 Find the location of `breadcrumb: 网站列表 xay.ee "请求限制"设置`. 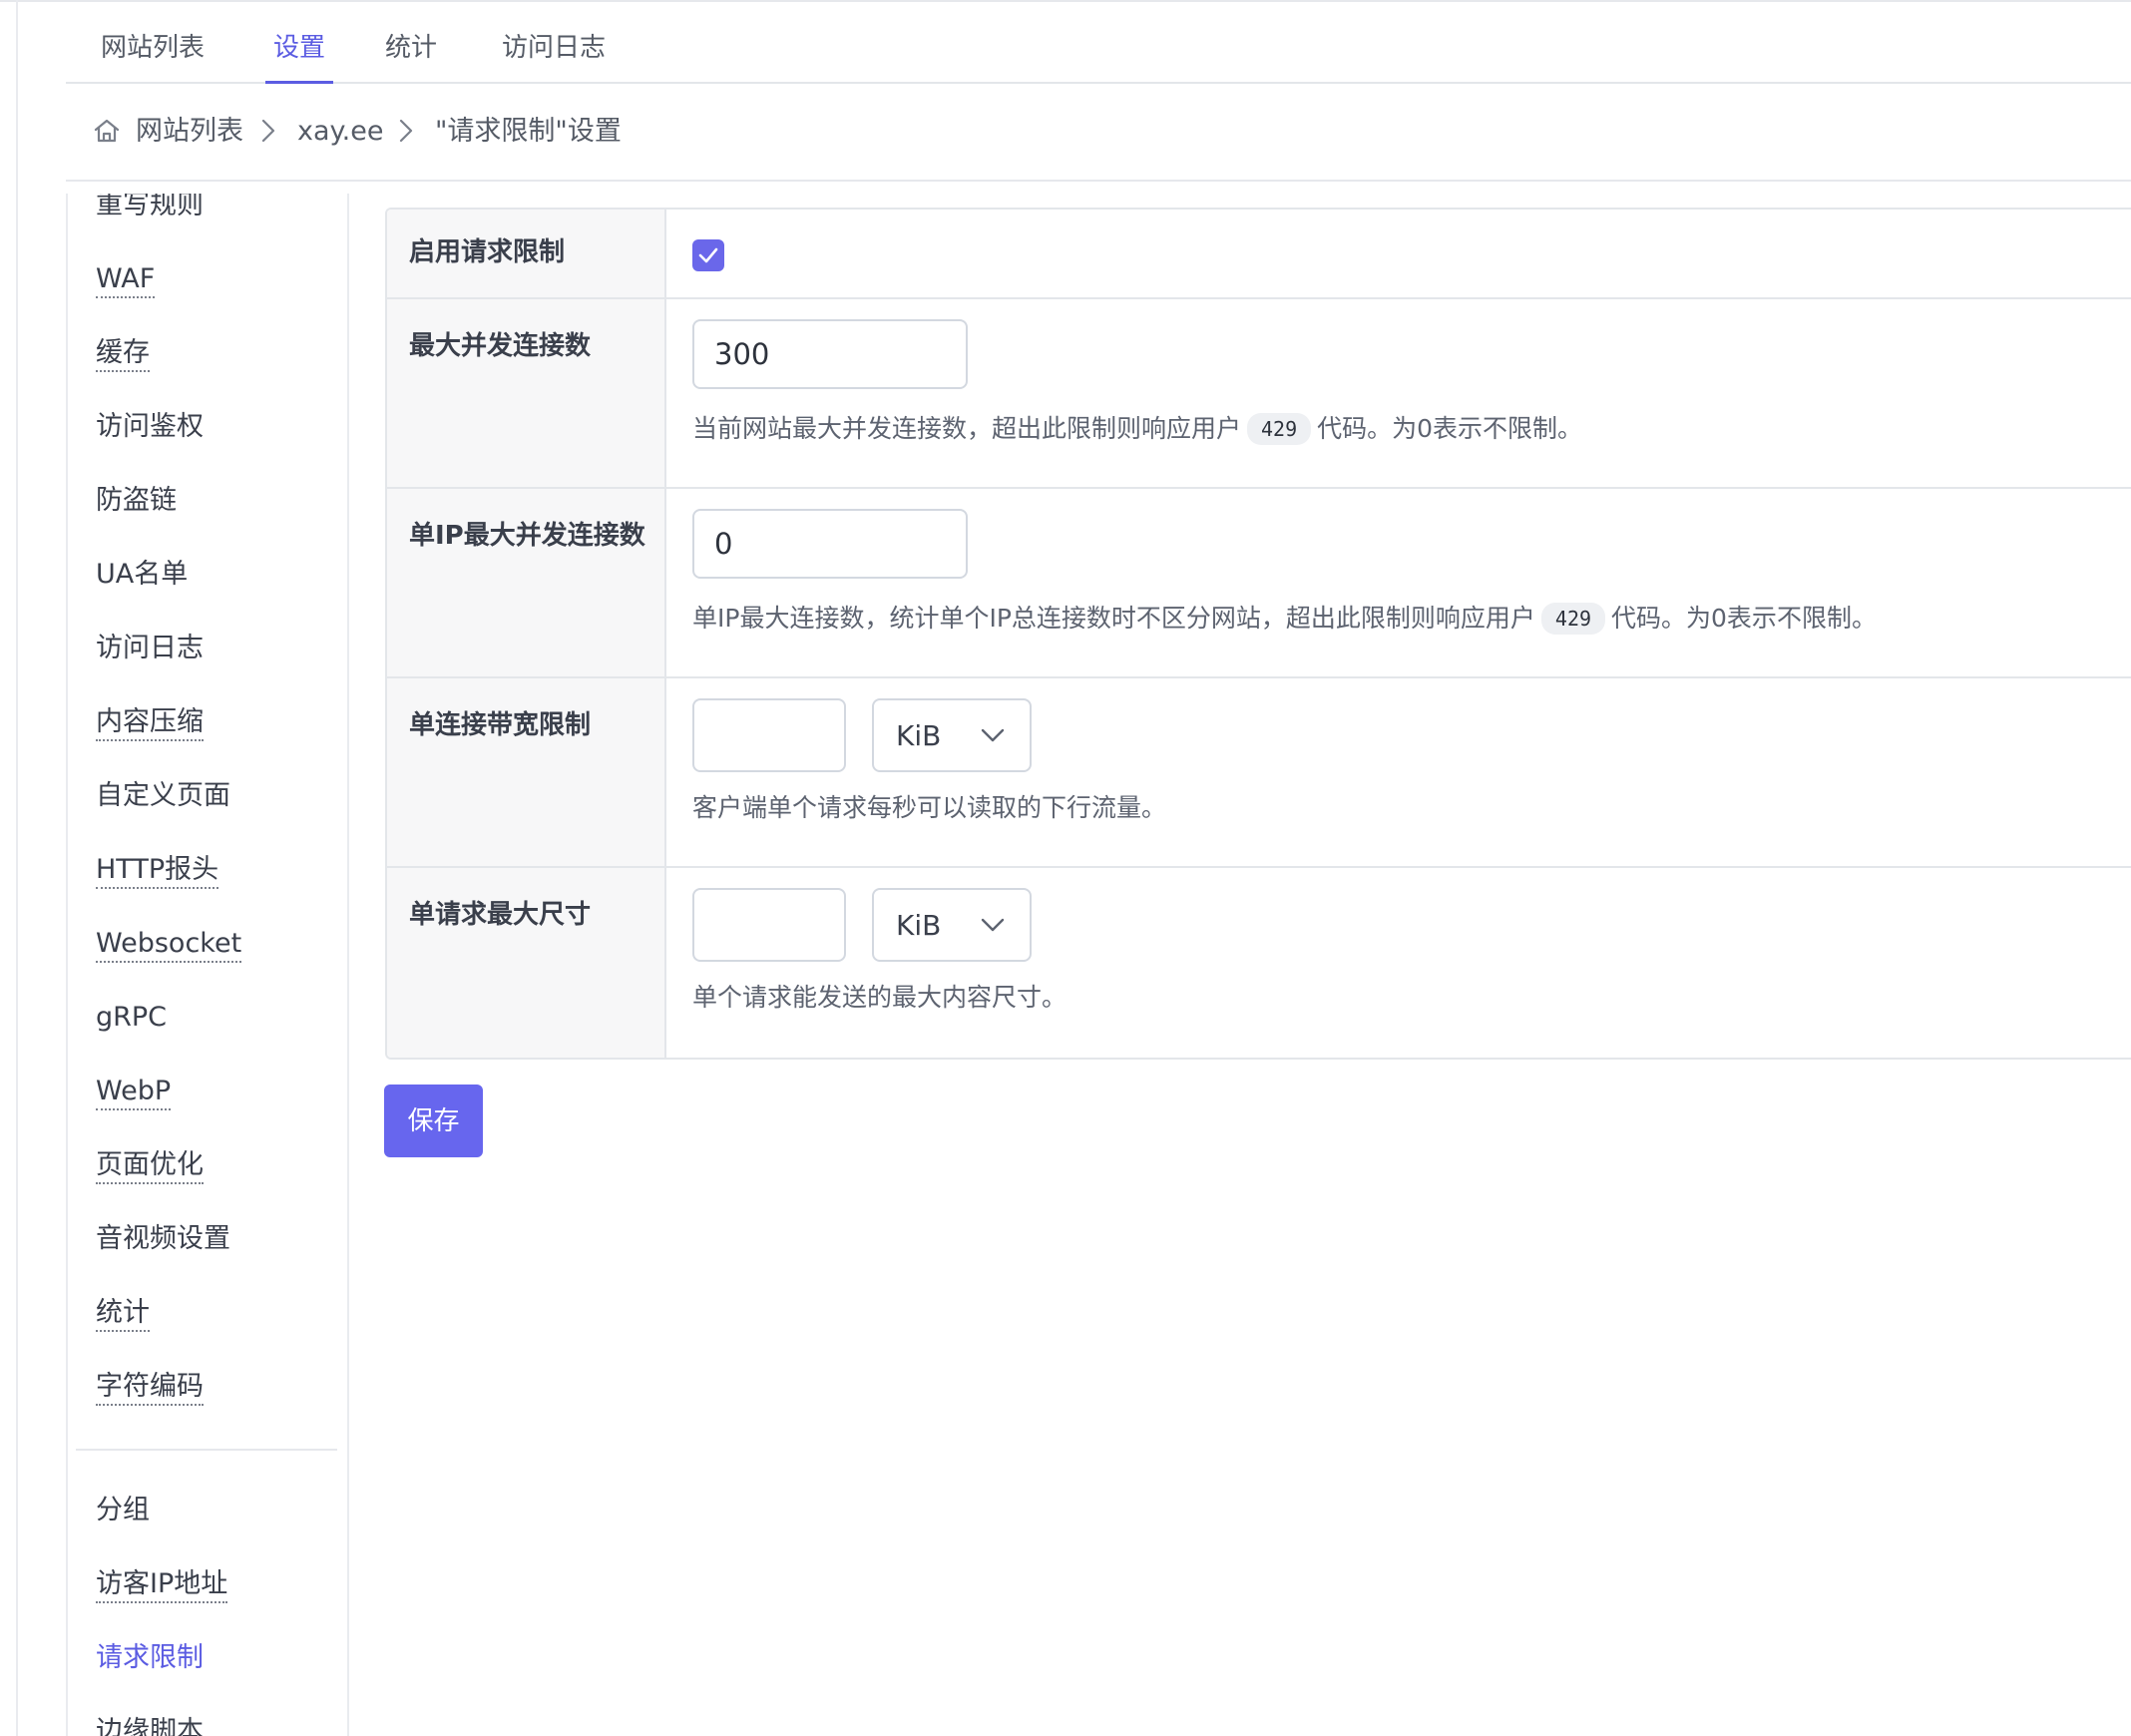

breadcrumb: 网站列表 xay.ee "请求限制"设置 is located at coordinates (1098, 130).